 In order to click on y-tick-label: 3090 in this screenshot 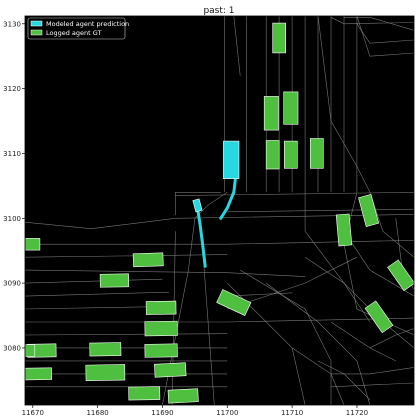, I will do `click(12, 284)`.